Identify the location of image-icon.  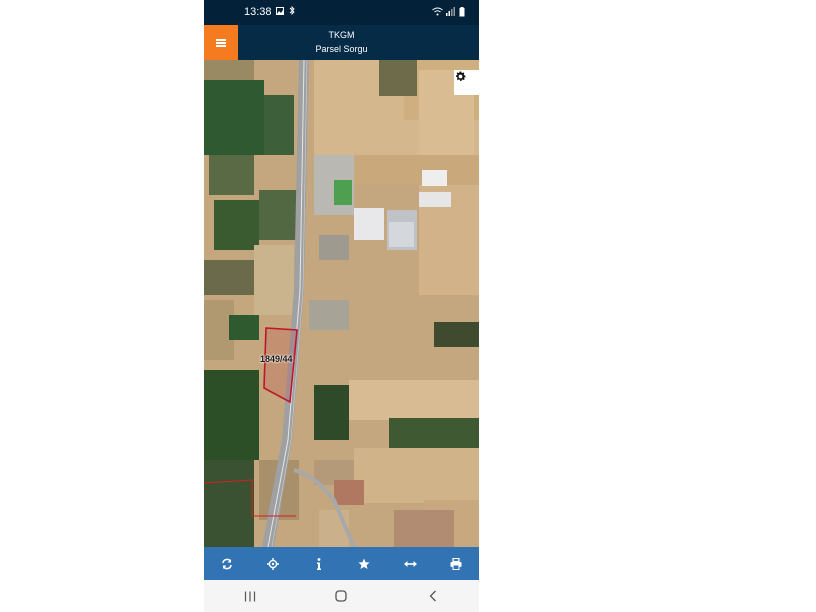
(280, 10).